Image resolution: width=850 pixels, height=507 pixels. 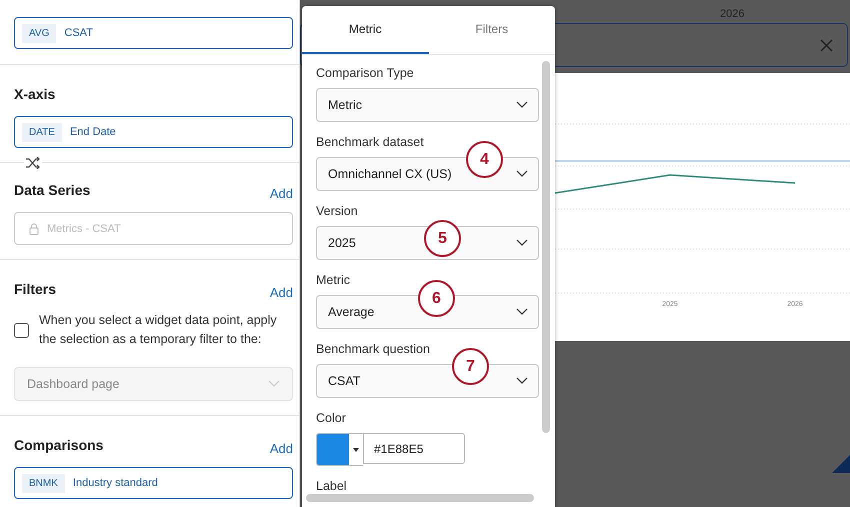 I want to click on section-heading: Comparisons, so click(x=59, y=445).